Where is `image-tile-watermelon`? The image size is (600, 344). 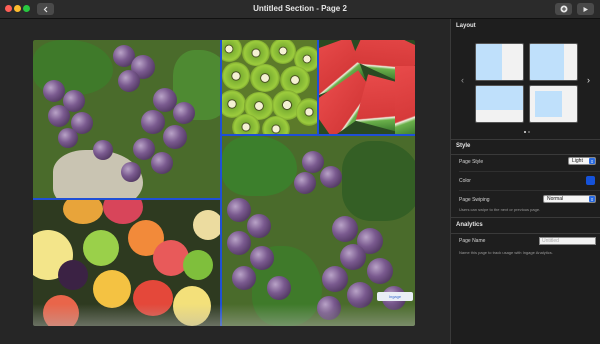 image-tile-watermelon is located at coordinates (367, 87).